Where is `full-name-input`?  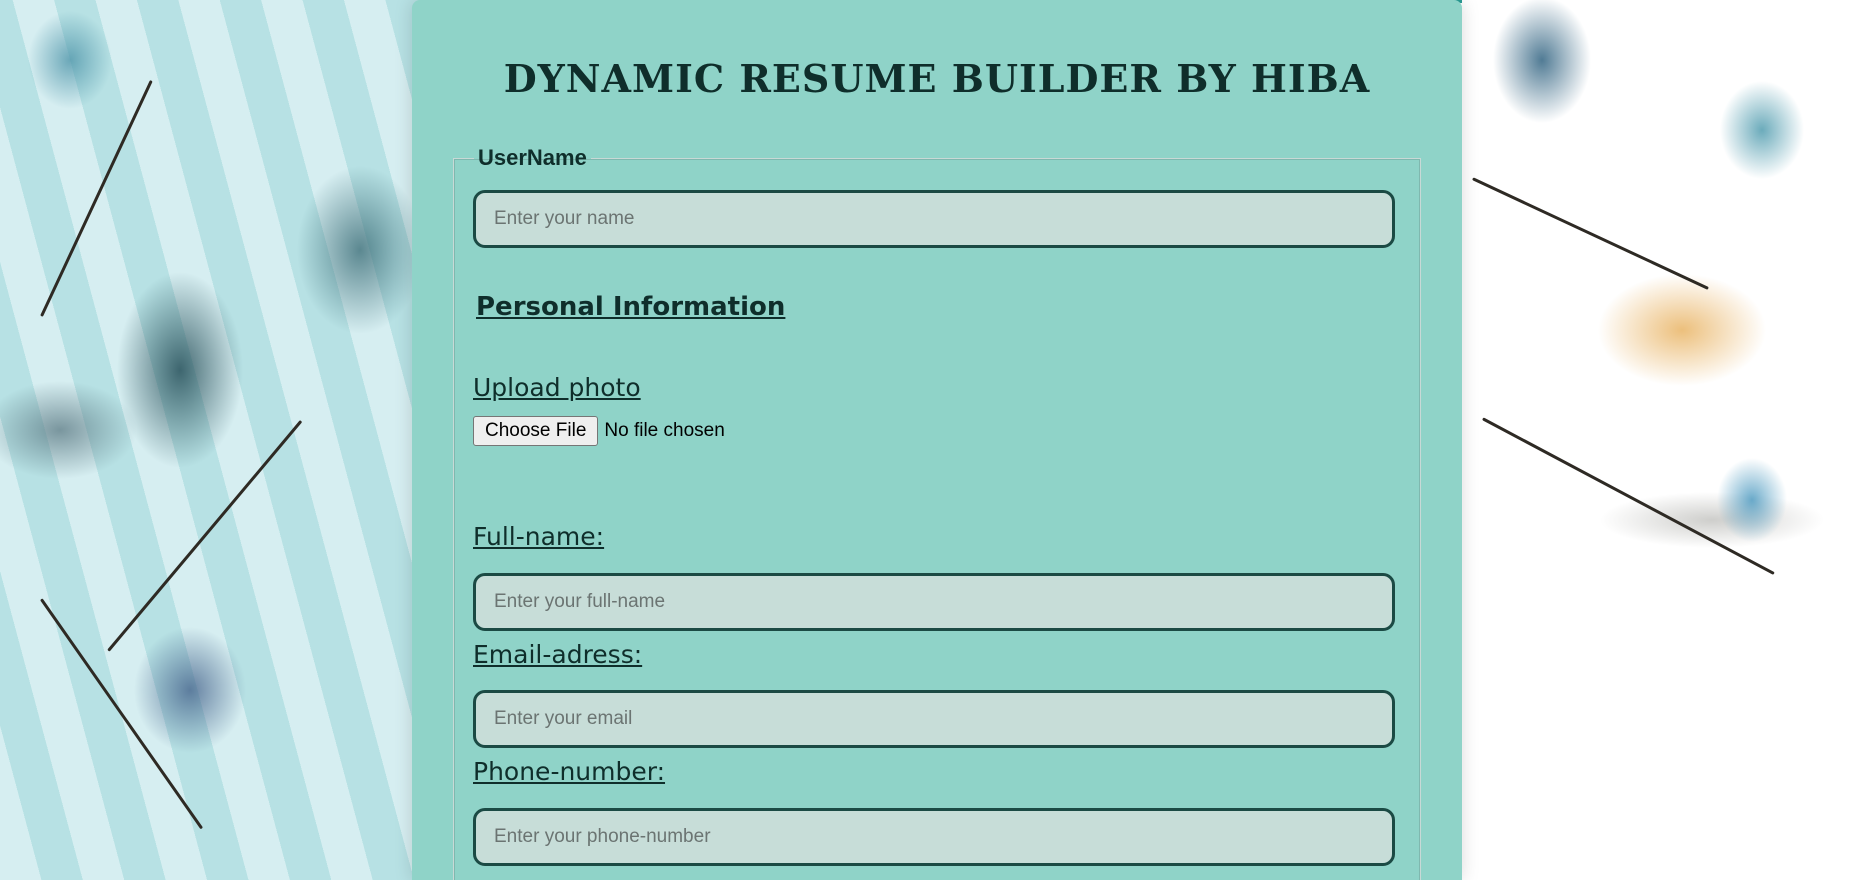 full-name-input is located at coordinates (934, 602).